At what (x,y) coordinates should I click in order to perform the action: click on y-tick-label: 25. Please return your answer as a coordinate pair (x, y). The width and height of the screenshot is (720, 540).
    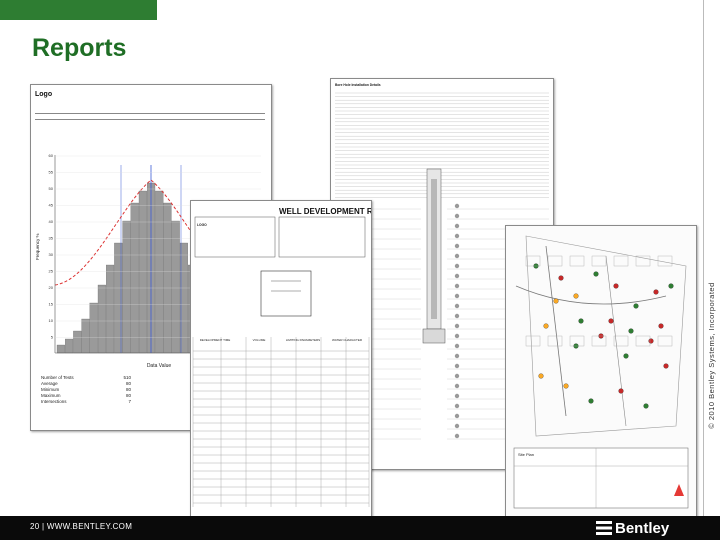
    Looking at the image, I should click on (51, 271).